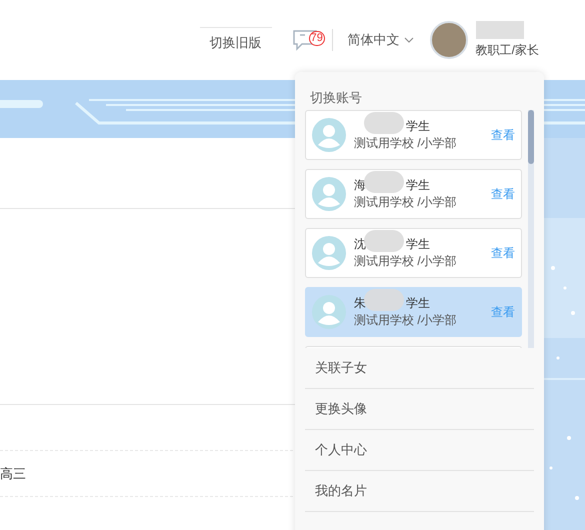 The width and height of the screenshot is (585, 530). What do you see at coordinates (419, 491) in the screenshot?
I see `menu-item: 我的名片` at bounding box center [419, 491].